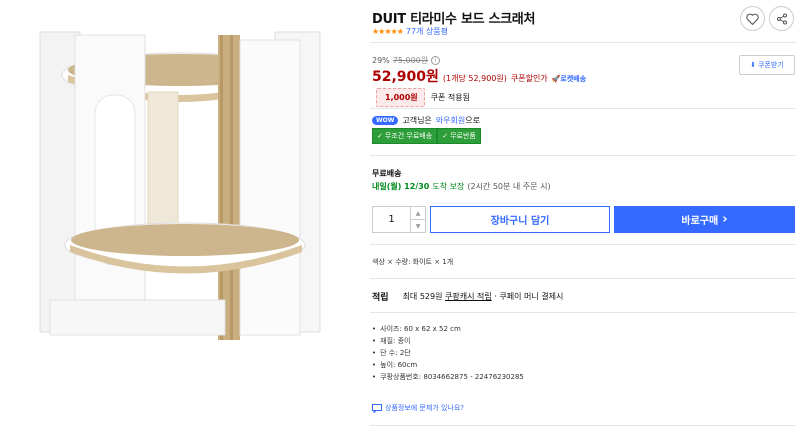 The width and height of the screenshot is (800, 439). I want to click on quantity-stepper: 1 ▲ ▼, so click(399, 219).